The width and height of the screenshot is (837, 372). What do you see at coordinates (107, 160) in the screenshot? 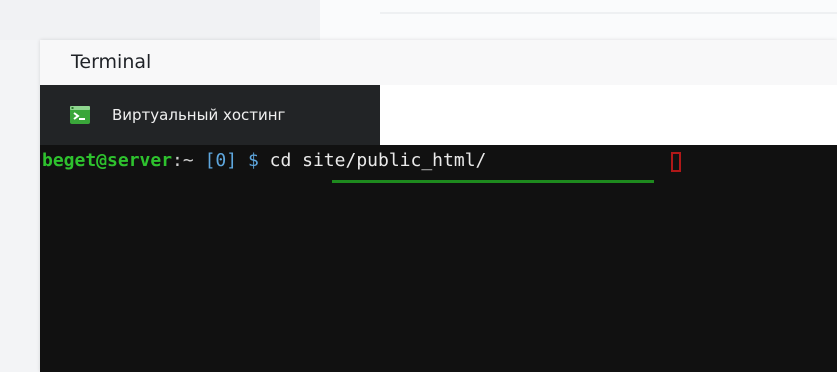
I see `prompt-user-host: beget@server` at bounding box center [107, 160].